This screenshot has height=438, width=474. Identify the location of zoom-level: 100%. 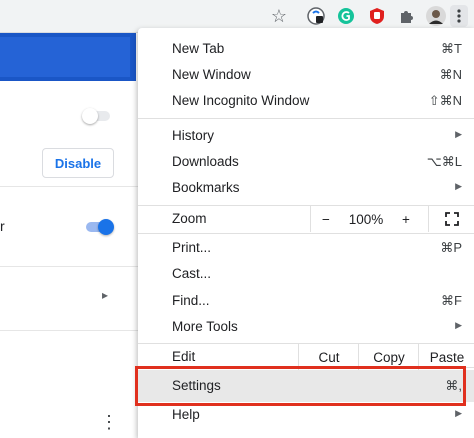
(366, 219).